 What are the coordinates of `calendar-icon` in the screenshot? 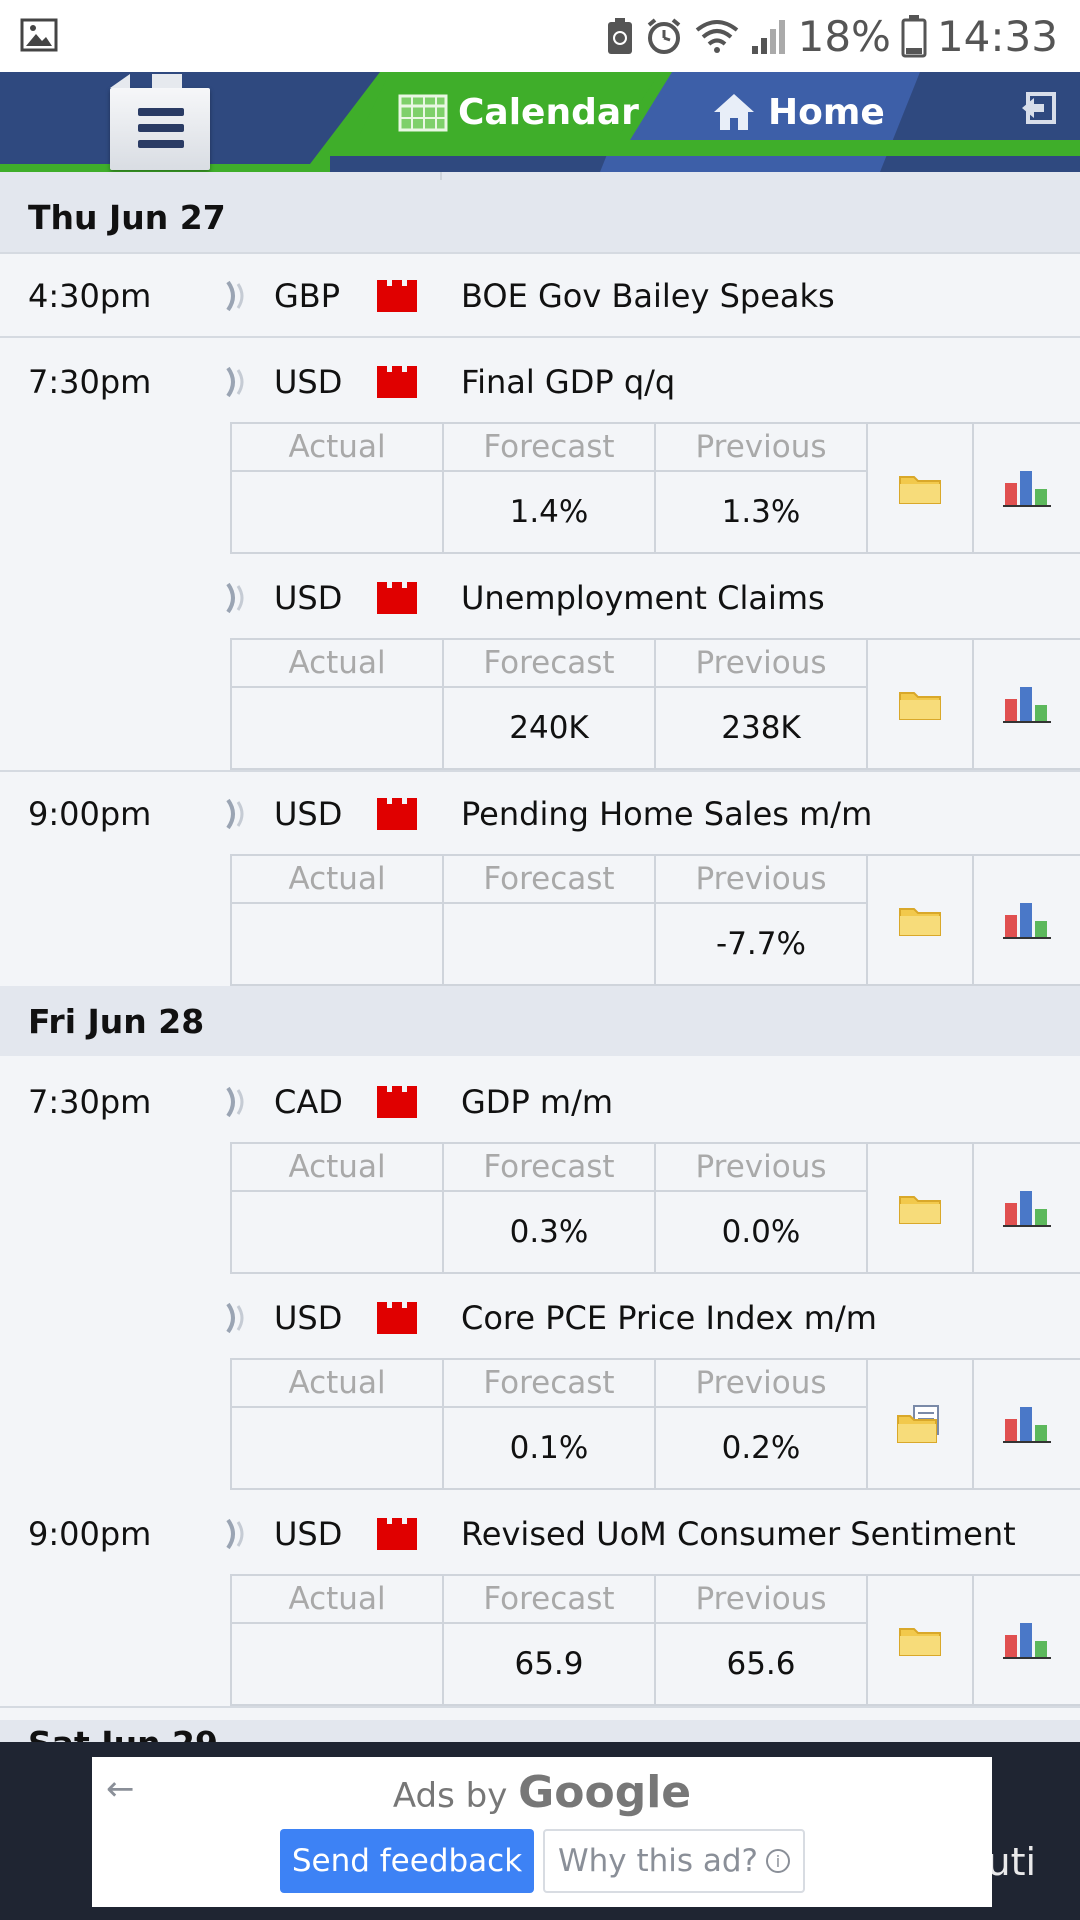 It's located at (423, 113).